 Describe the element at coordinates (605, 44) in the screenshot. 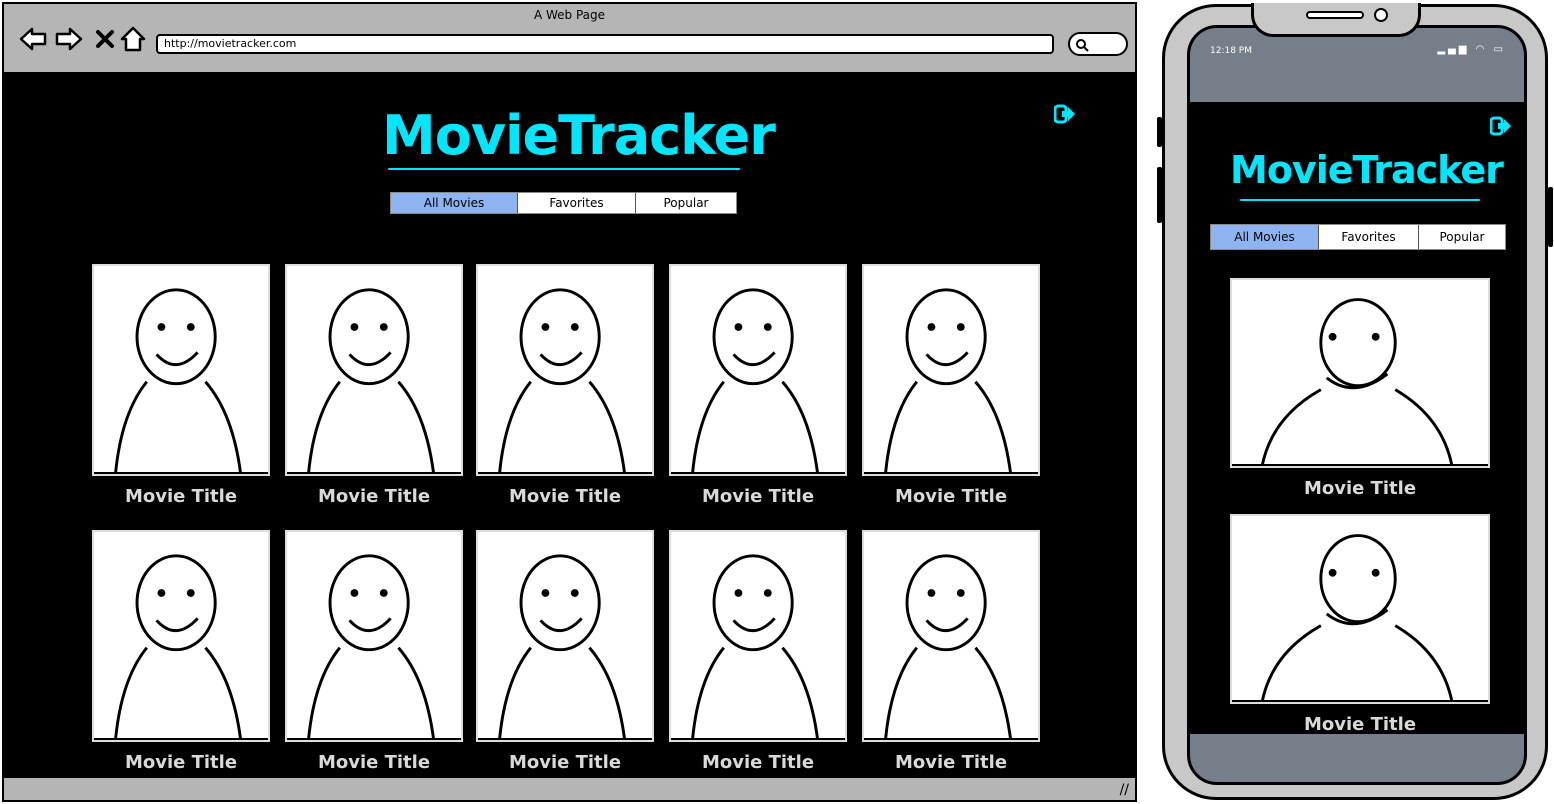

I see `url-field: http://movietracker.com` at that location.